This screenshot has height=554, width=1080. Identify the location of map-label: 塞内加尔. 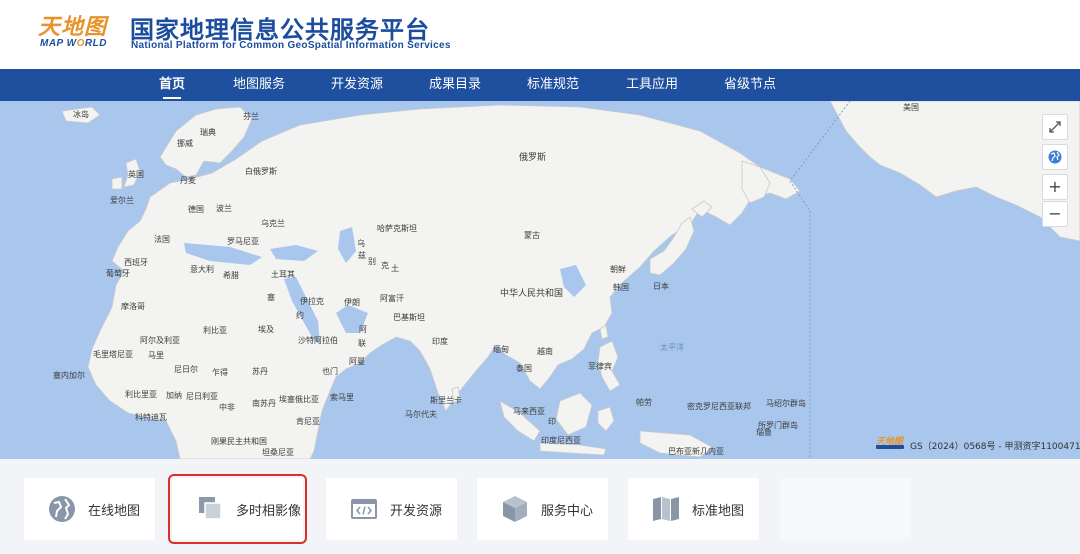
(69, 375).